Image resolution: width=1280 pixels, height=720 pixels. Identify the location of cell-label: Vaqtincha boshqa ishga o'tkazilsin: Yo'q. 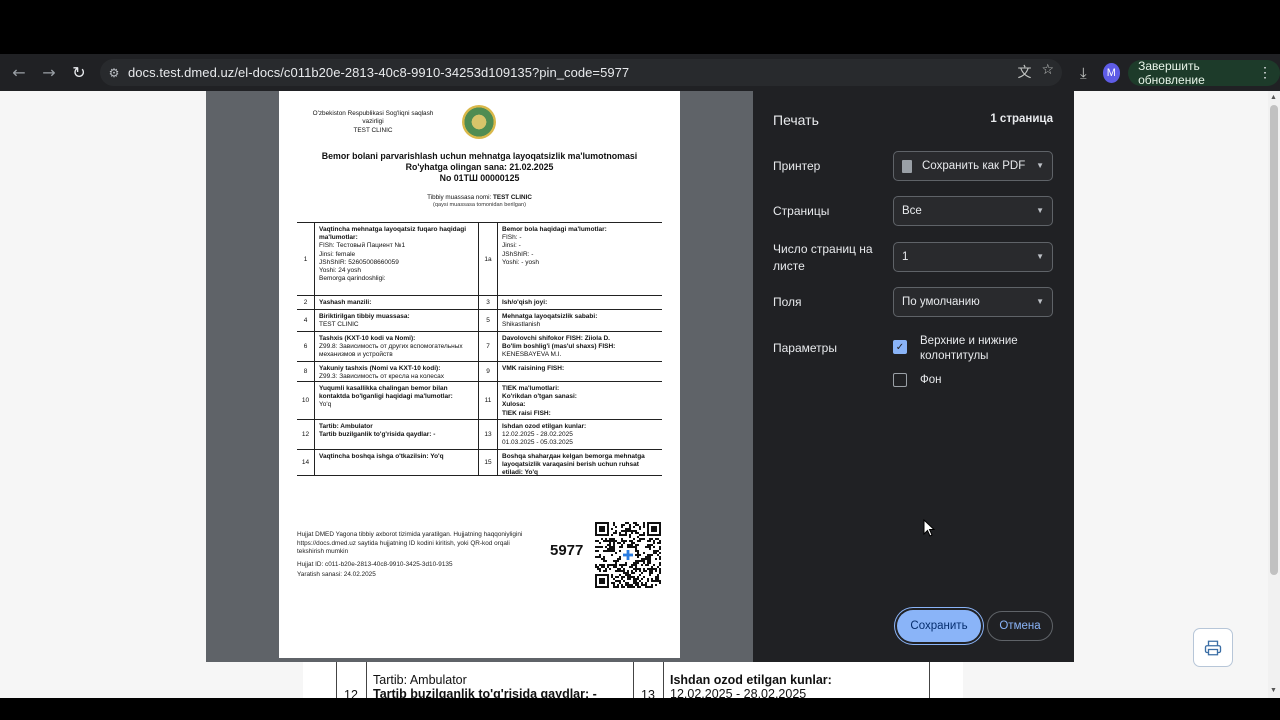
(381, 456).